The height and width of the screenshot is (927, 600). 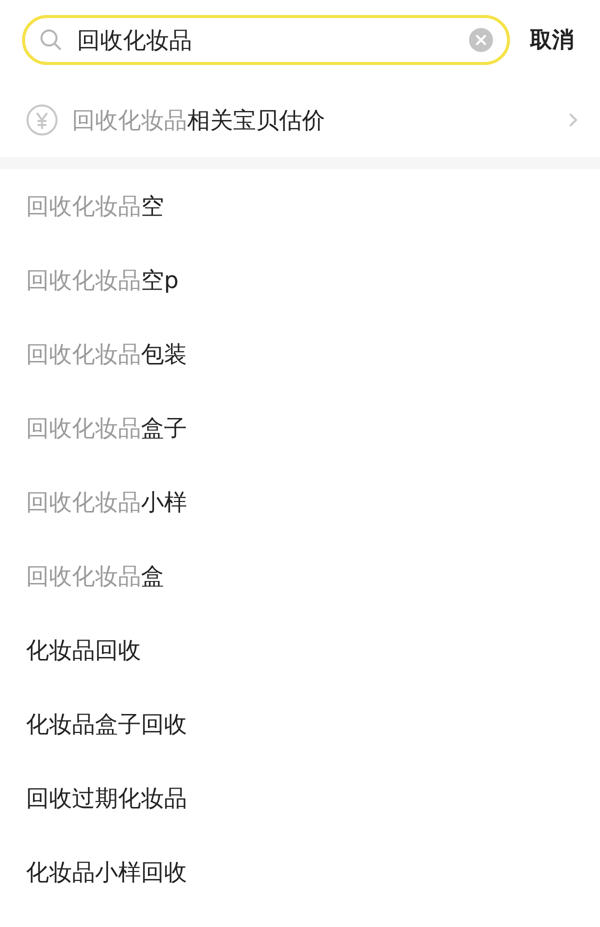 I want to click on search-query: 回收化妆品, so click(x=135, y=41).